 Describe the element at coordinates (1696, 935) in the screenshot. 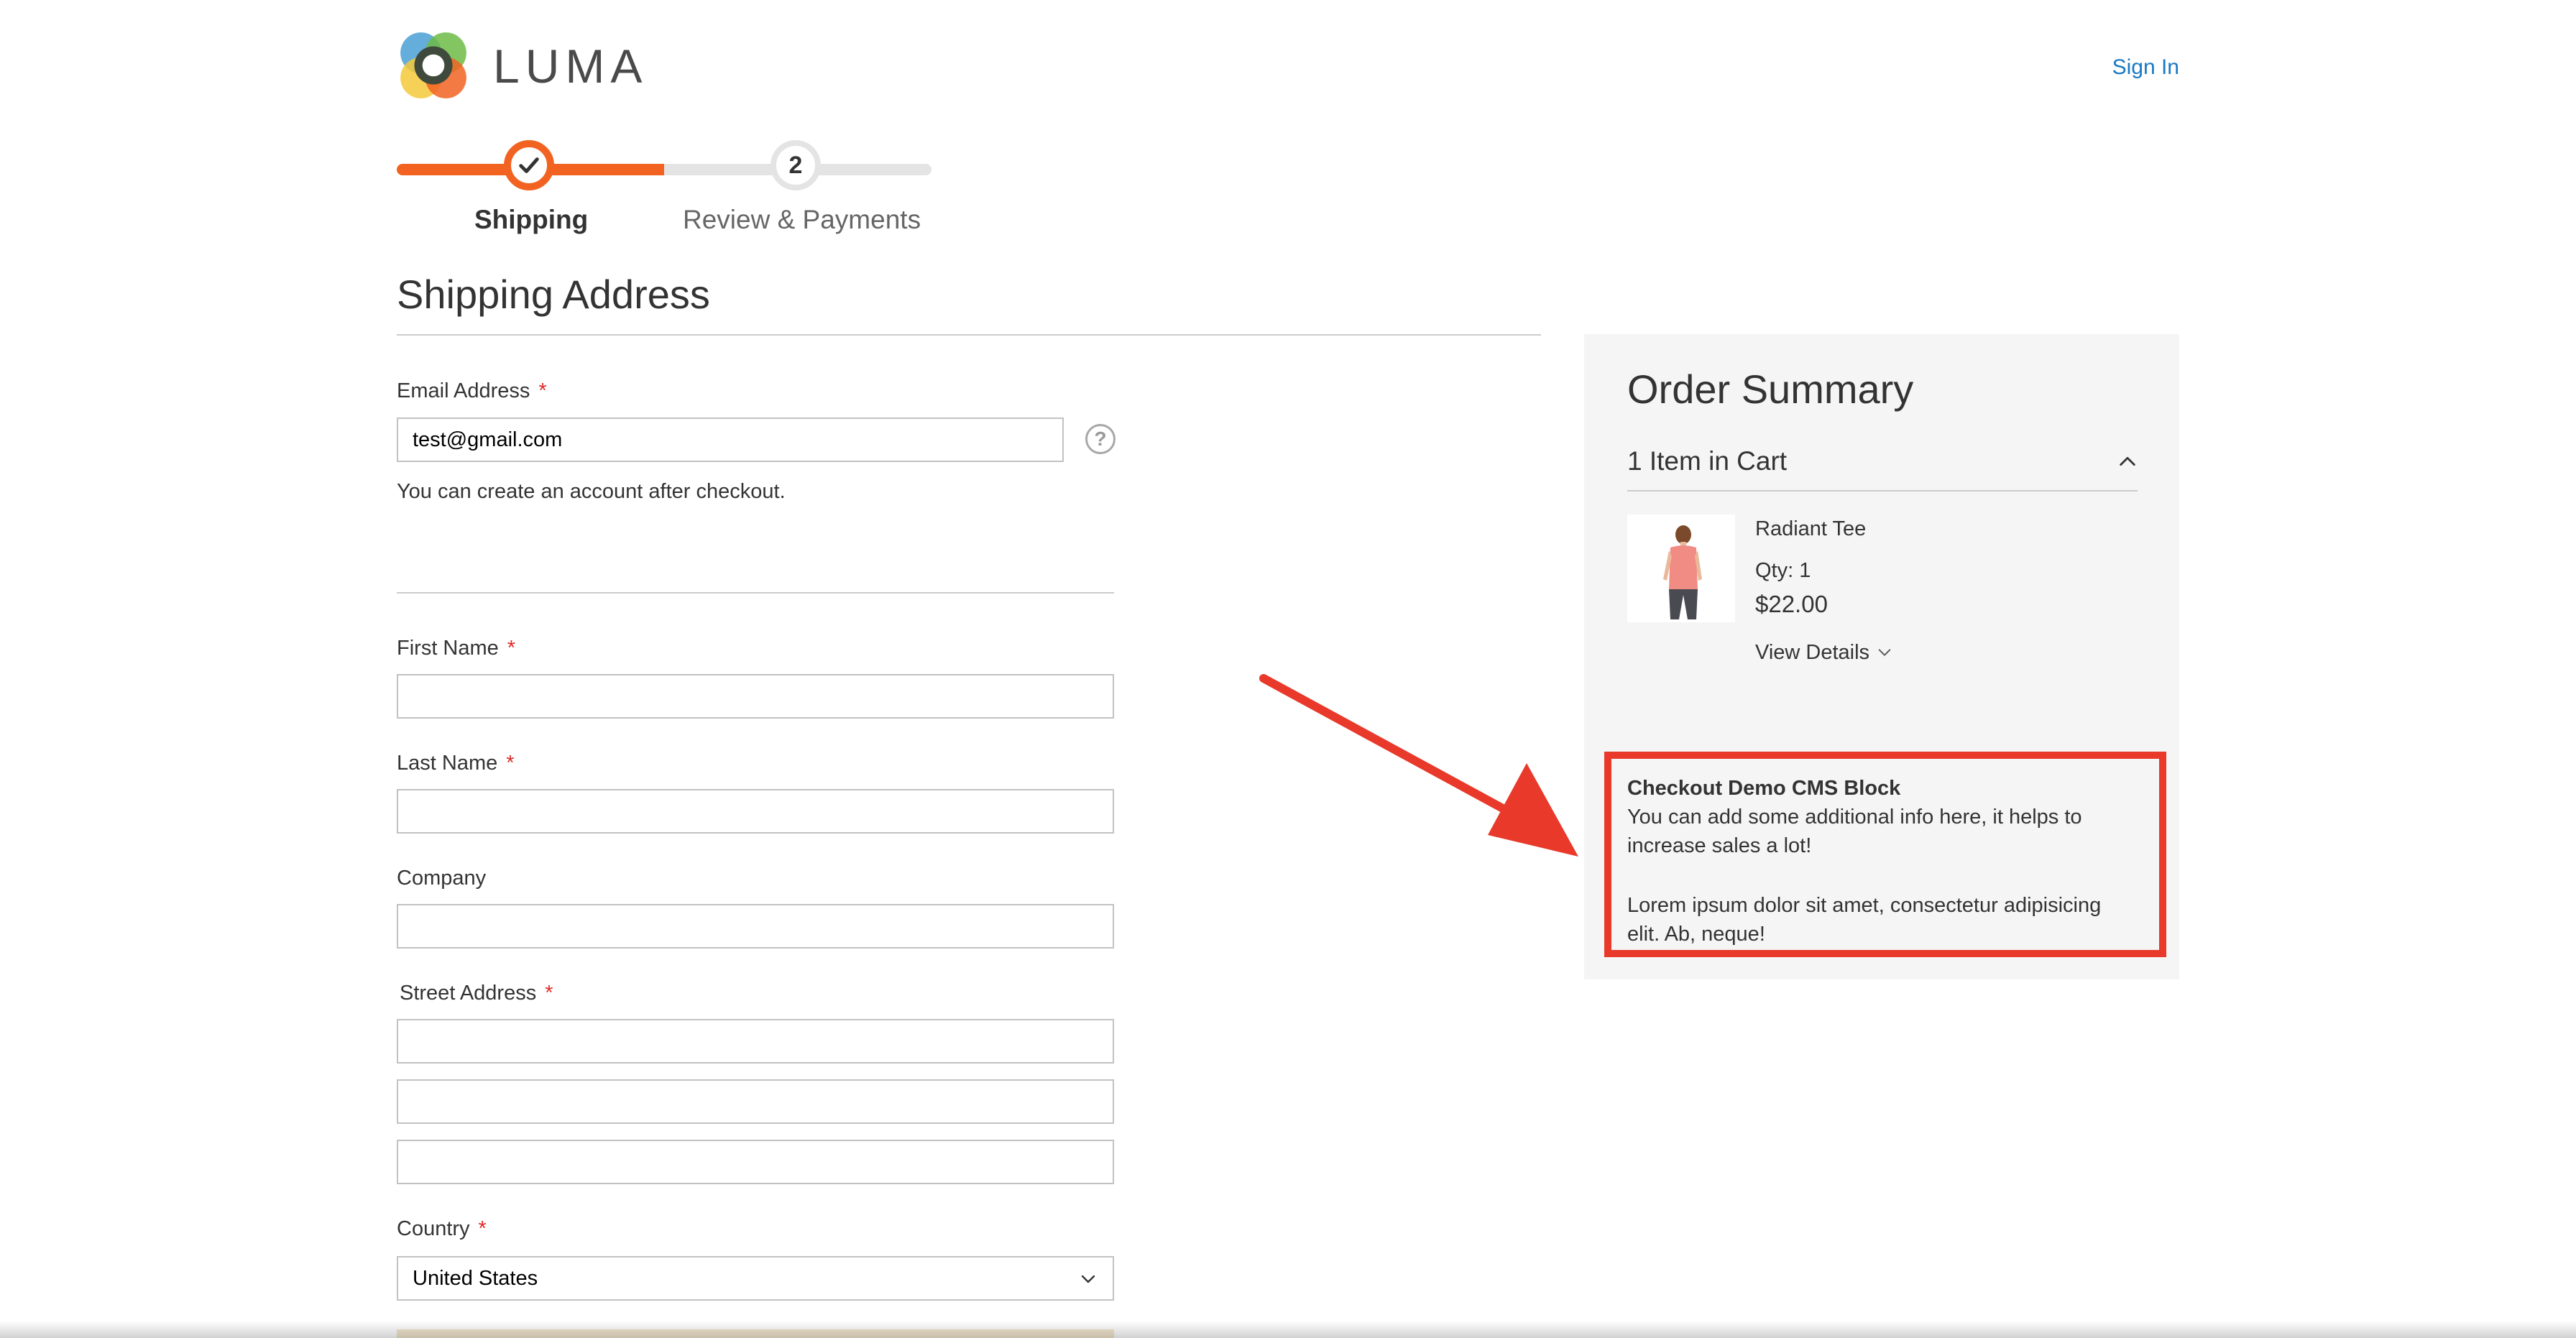

I see `cms-block-text-4: elit. Ab, neque!` at that location.